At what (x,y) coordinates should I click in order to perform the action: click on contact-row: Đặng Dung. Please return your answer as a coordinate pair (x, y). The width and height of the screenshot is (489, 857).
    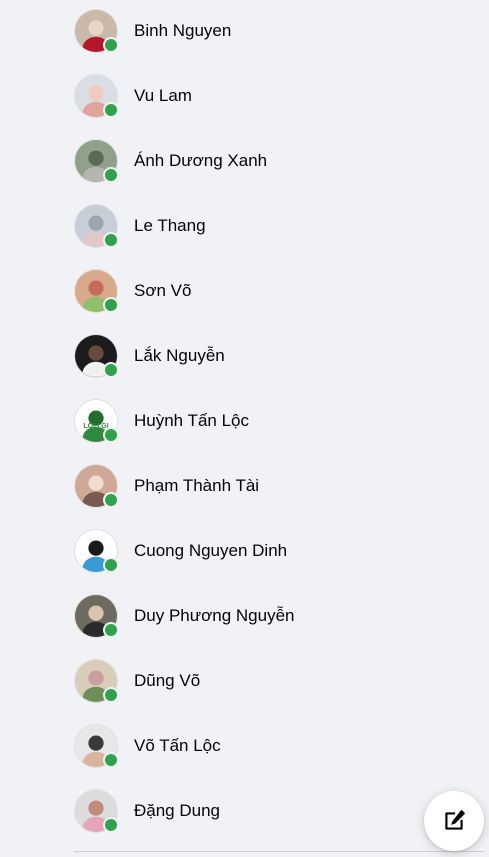
    Looking at the image, I should click on (276, 810).